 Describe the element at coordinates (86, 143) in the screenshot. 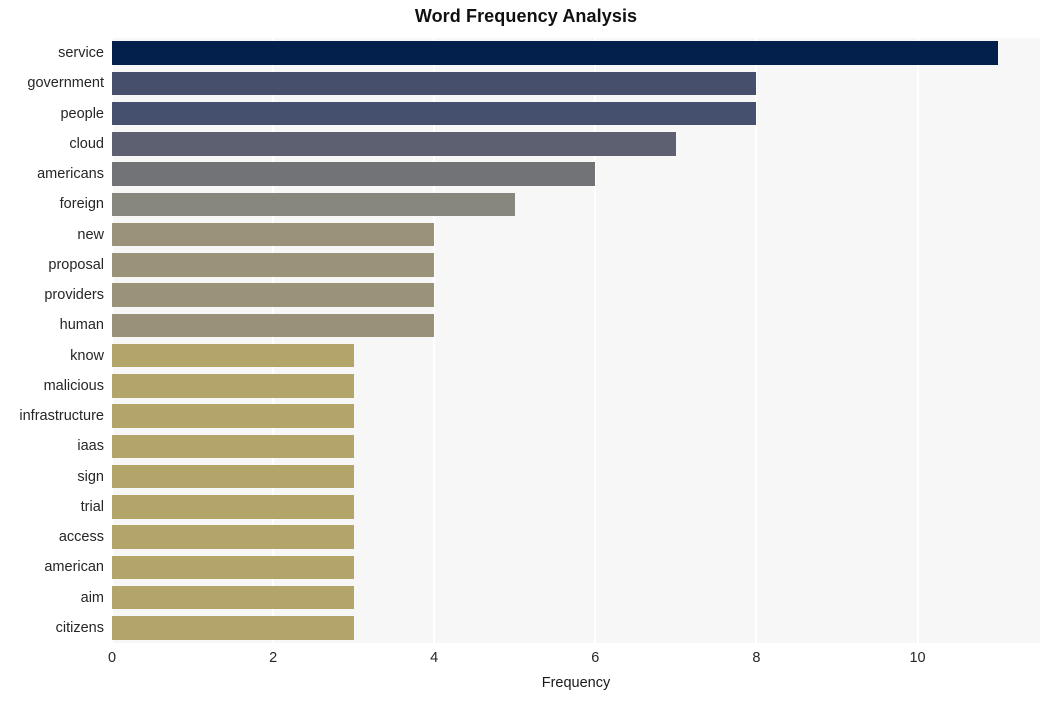

I see `y-tick-label: cloud` at that location.